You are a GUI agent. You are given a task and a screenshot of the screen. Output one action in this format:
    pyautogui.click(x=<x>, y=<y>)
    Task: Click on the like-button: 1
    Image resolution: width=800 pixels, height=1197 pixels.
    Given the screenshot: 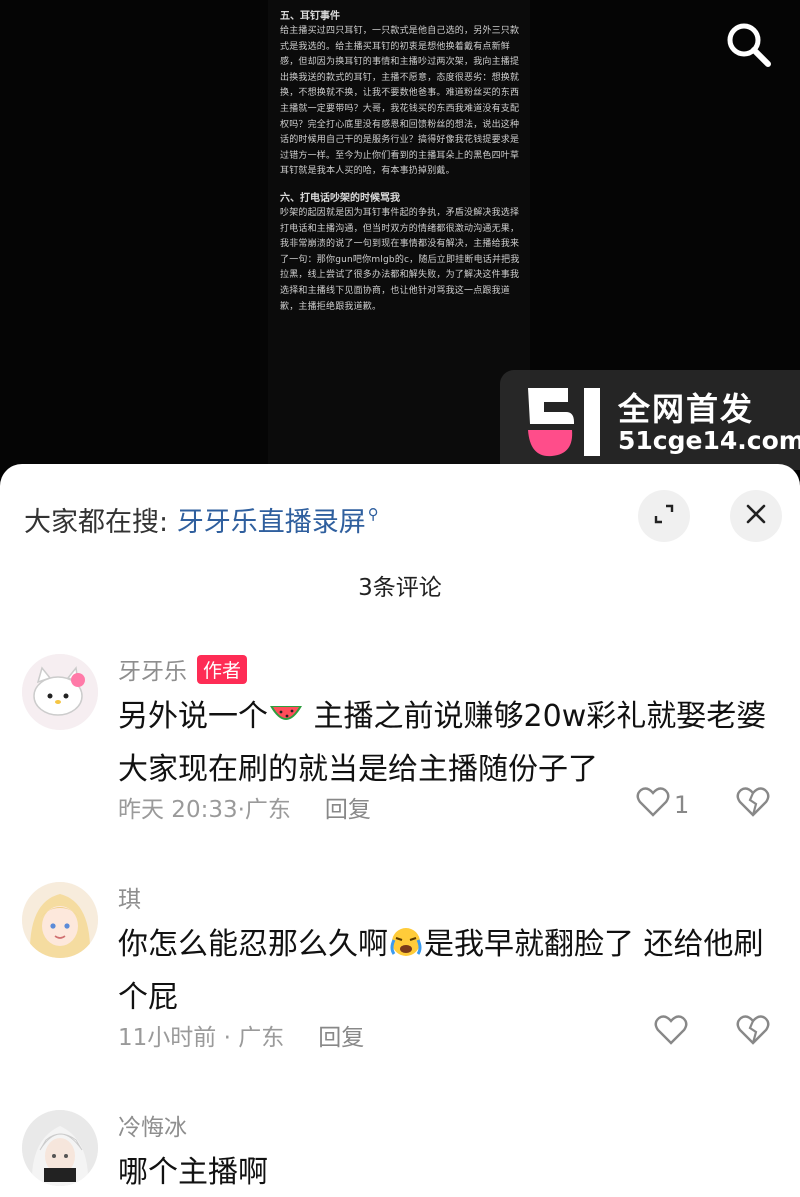 What is the action you would take?
    pyautogui.click(x=662, y=805)
    